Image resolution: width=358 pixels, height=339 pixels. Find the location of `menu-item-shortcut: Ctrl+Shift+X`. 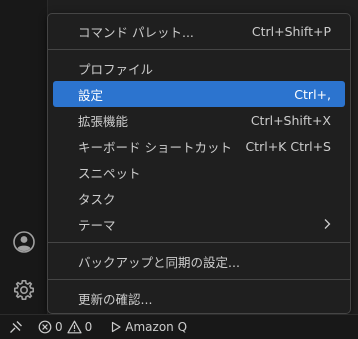

menu-item-shortcut: Ctrl+Shift+X is located at coordinates (290, 120).